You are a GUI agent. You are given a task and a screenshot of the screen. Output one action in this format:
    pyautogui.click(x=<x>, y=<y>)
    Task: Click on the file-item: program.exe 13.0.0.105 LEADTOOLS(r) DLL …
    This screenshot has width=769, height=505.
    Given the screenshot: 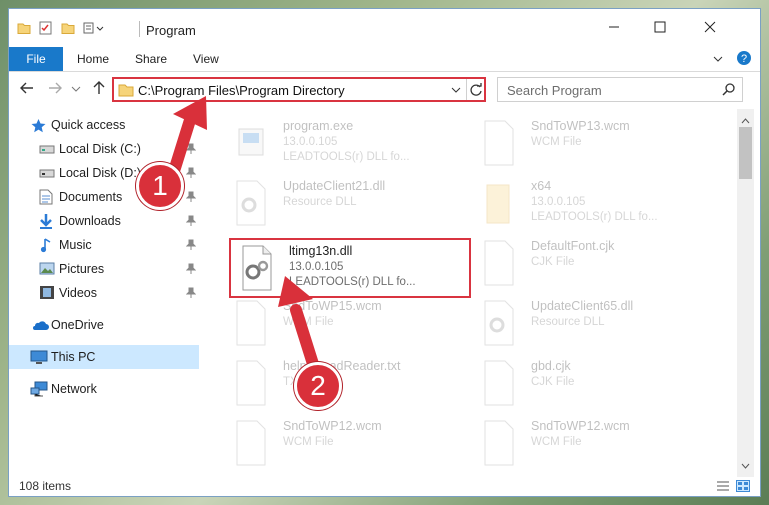 What is the action you would take?
    pyautogui.click(x=343, y=143)
    